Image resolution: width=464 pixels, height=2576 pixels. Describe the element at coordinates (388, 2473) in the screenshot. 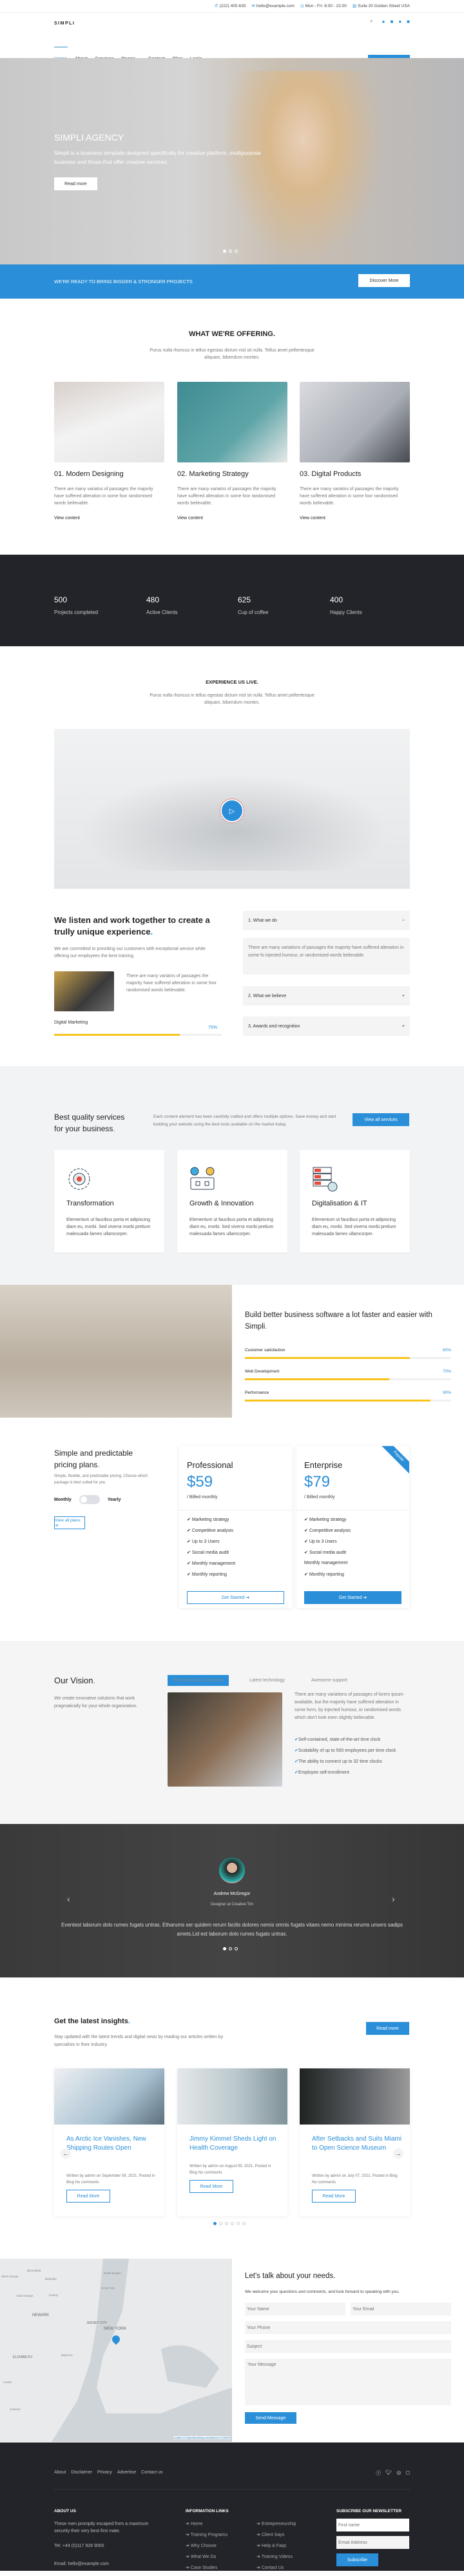

I see `twitter-icon: 🐦︎` at that location.